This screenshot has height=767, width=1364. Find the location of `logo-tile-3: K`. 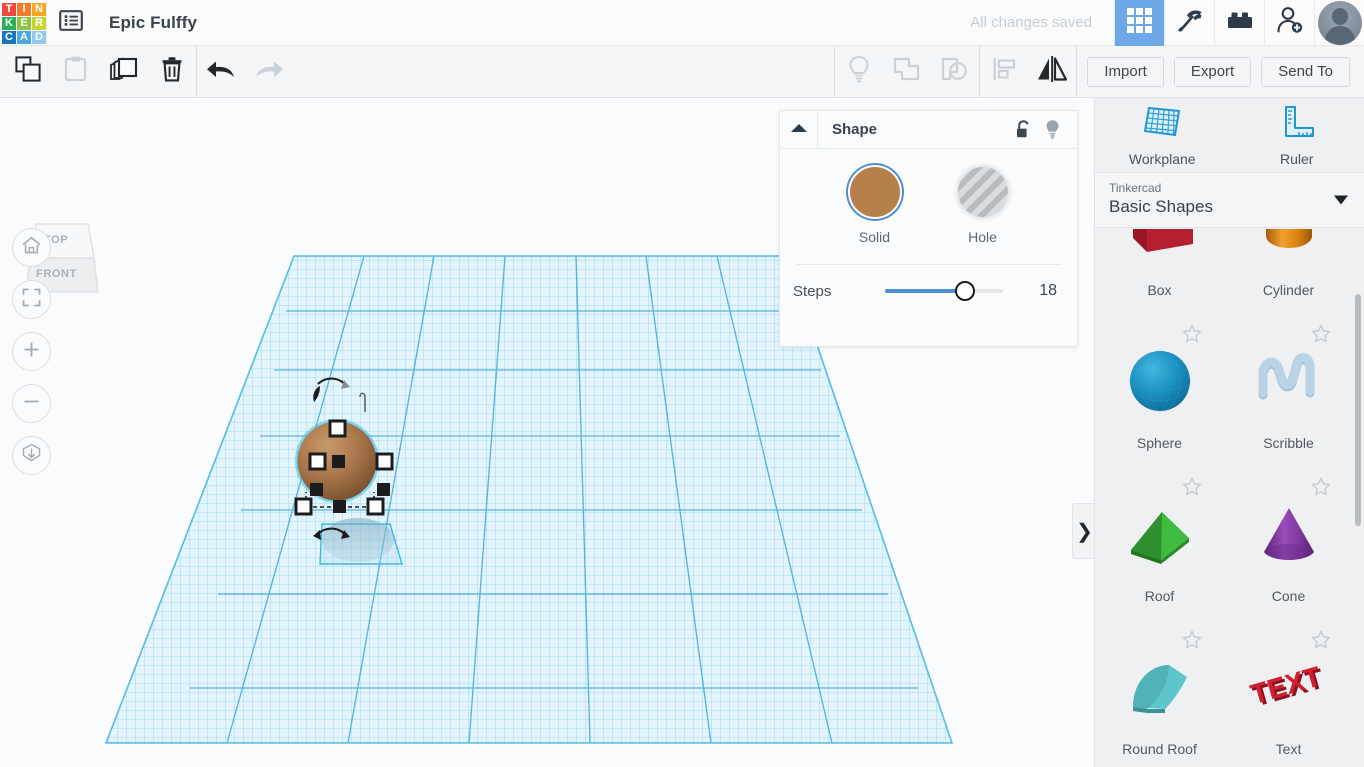

logo-tile-3: K is located at coordinates (9, 23).